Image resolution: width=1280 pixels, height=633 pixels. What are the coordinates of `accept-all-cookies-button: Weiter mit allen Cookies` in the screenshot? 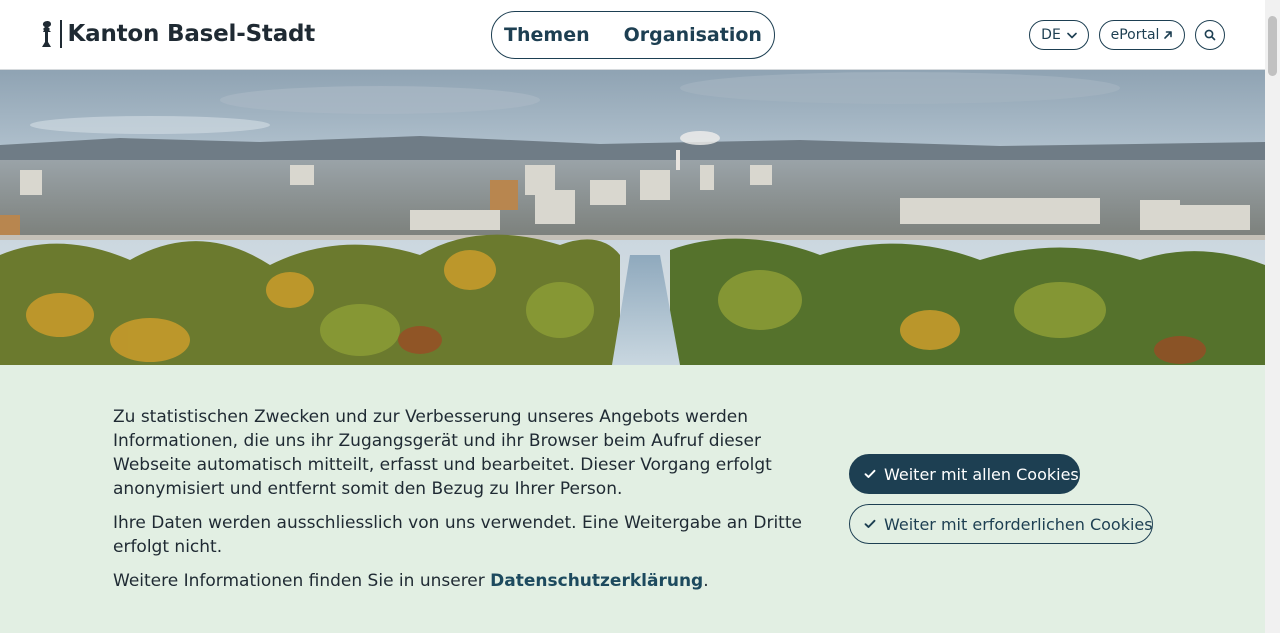 It's located at (964, 474).